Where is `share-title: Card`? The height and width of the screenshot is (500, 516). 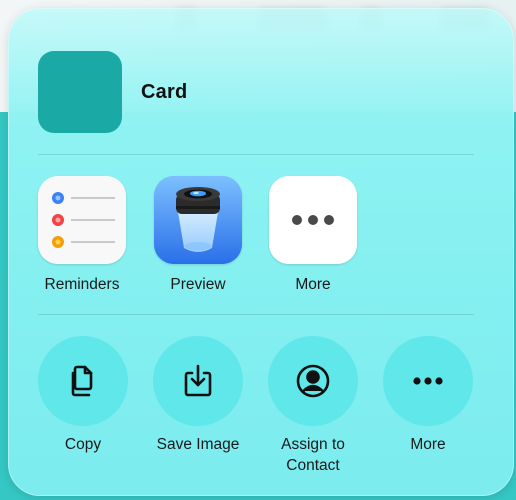 share-title: Card is located at coordinates (164, 92).